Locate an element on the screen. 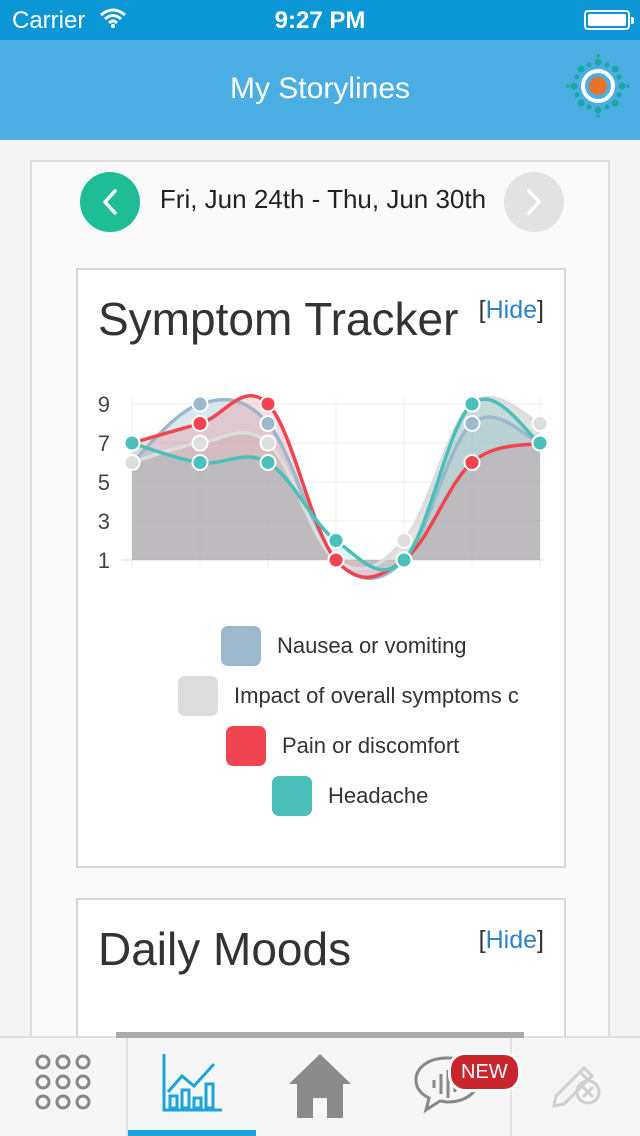  tab-home is located at coordinates (320, 1087).